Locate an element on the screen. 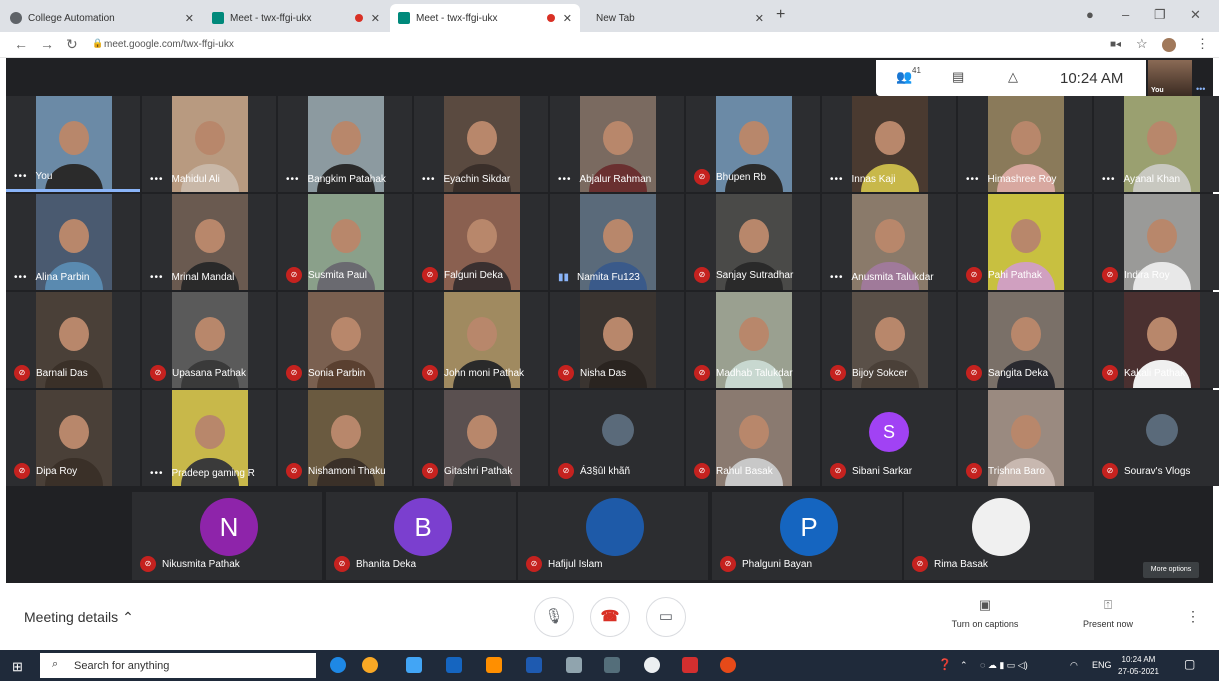 The width and height of the screenshot is (1219, 681). tab-meet-1: Meet - twx-ffgi-ukx ✕ is located at coordinates (296, 18).